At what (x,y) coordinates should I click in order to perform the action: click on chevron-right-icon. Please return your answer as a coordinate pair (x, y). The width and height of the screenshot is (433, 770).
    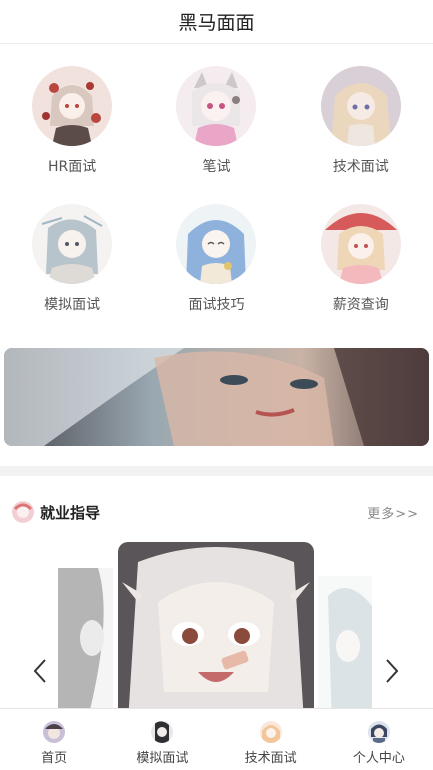
    Looking at the image, I should click on (392, 671).